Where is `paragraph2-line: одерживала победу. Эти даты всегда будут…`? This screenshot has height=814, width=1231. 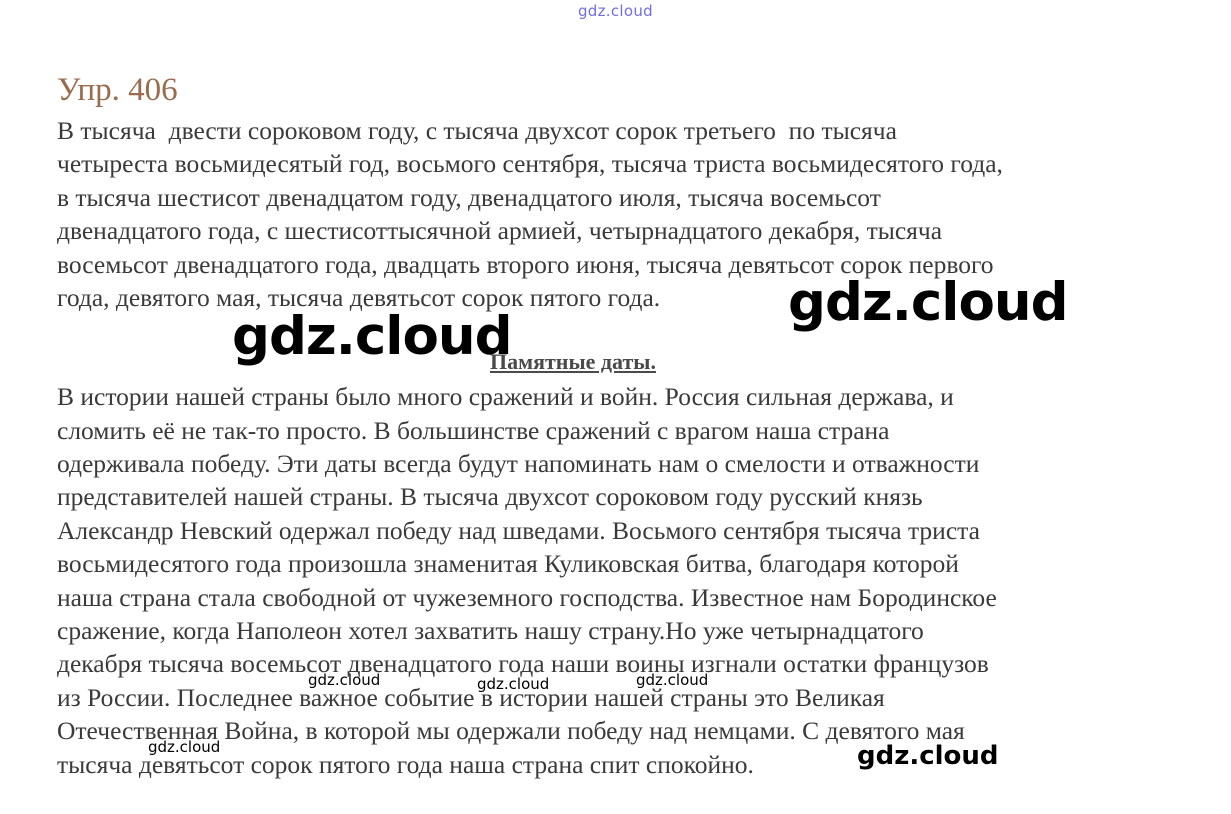
paragraph2-line: одерживала победу. Эти даты всегда будут… is located at coordinates (518, 463).